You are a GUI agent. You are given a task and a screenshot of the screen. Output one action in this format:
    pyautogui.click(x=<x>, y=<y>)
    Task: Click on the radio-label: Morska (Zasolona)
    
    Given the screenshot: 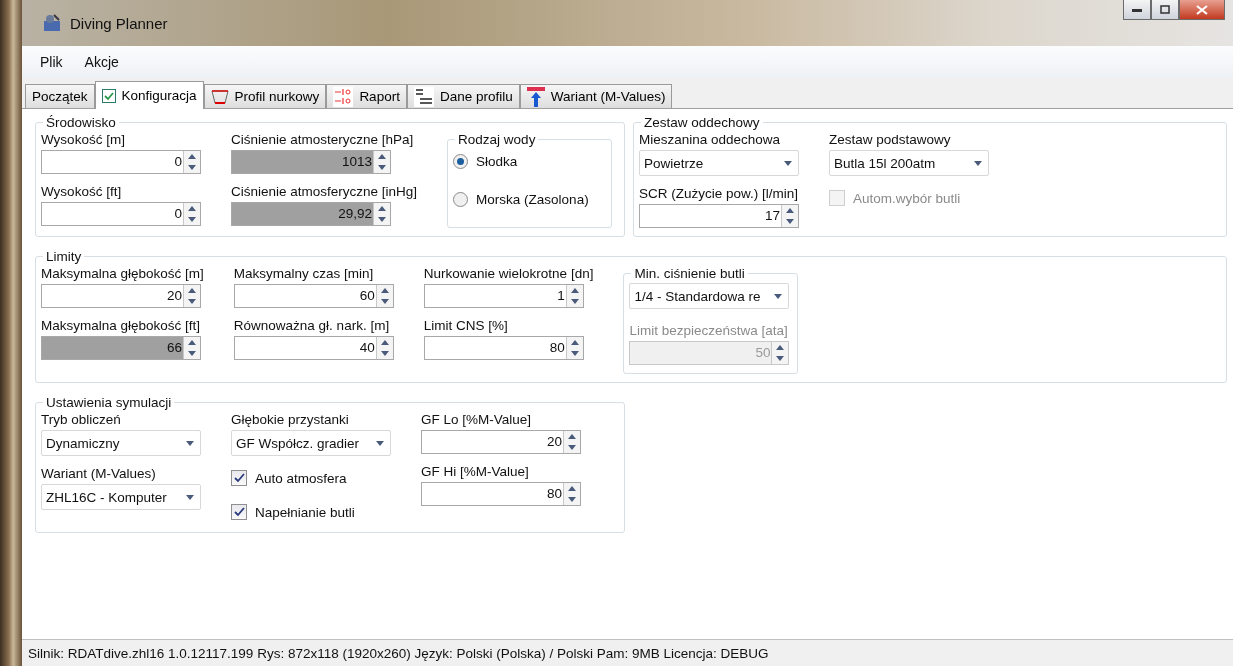 What is the action you would take?
    pyautogui.click(x=532, y=199)
    